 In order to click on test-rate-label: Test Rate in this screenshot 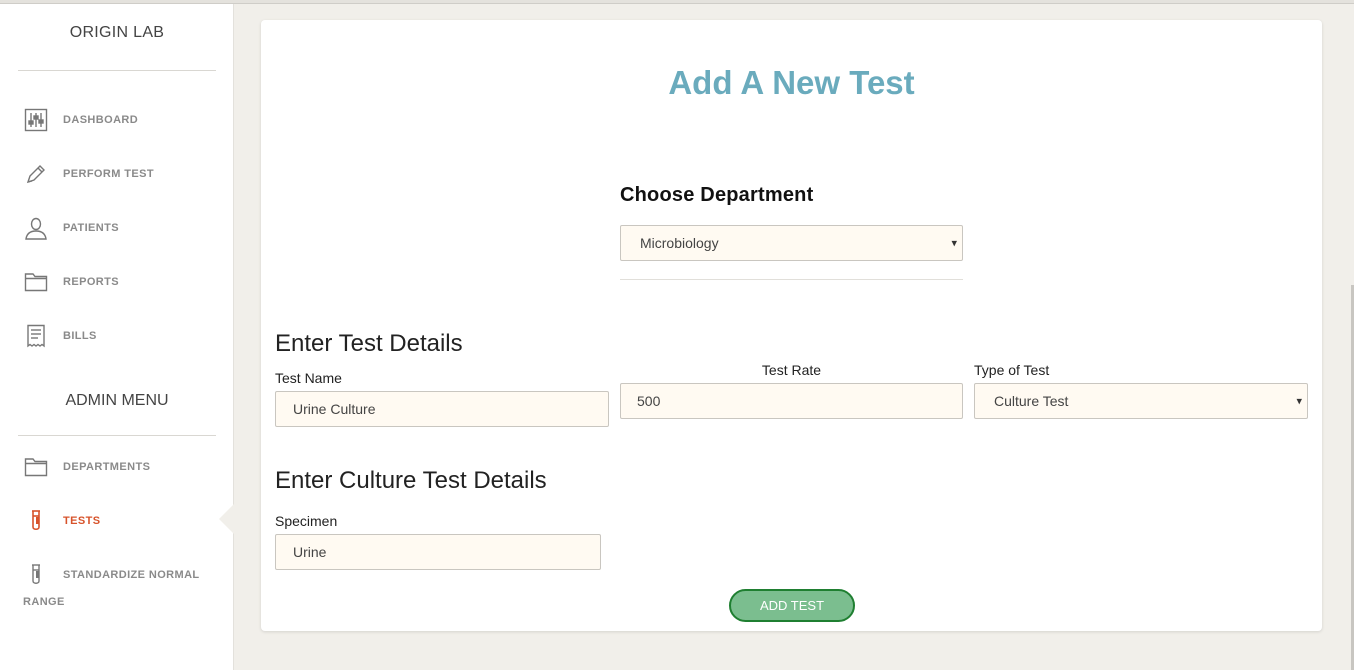, I will do `click(791, 370)`.